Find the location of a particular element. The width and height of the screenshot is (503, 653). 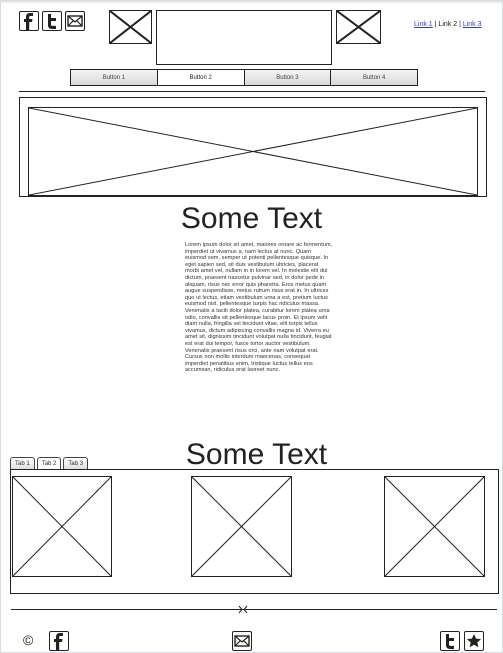

image-placeholder-right is located at coordinates (358, 27).